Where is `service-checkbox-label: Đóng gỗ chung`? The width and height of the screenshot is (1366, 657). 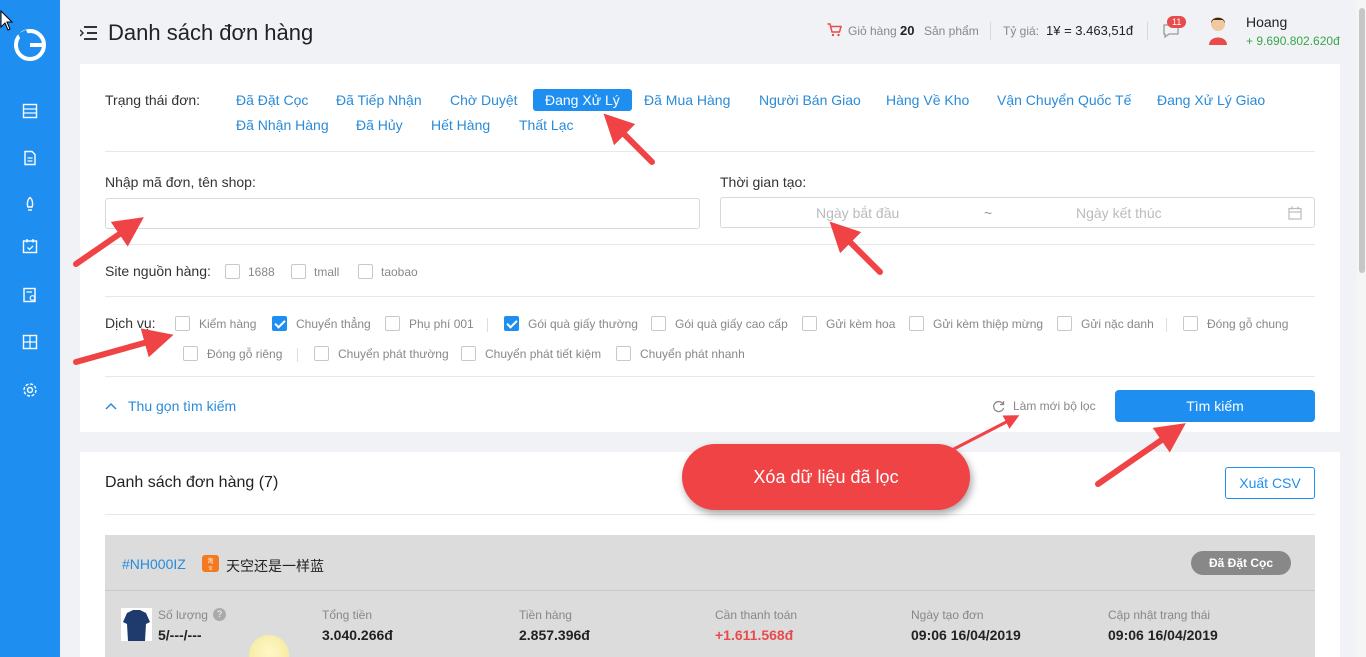 service-checkbox-label: Đóng gỗ chung is located at coordinates (1247, 324).